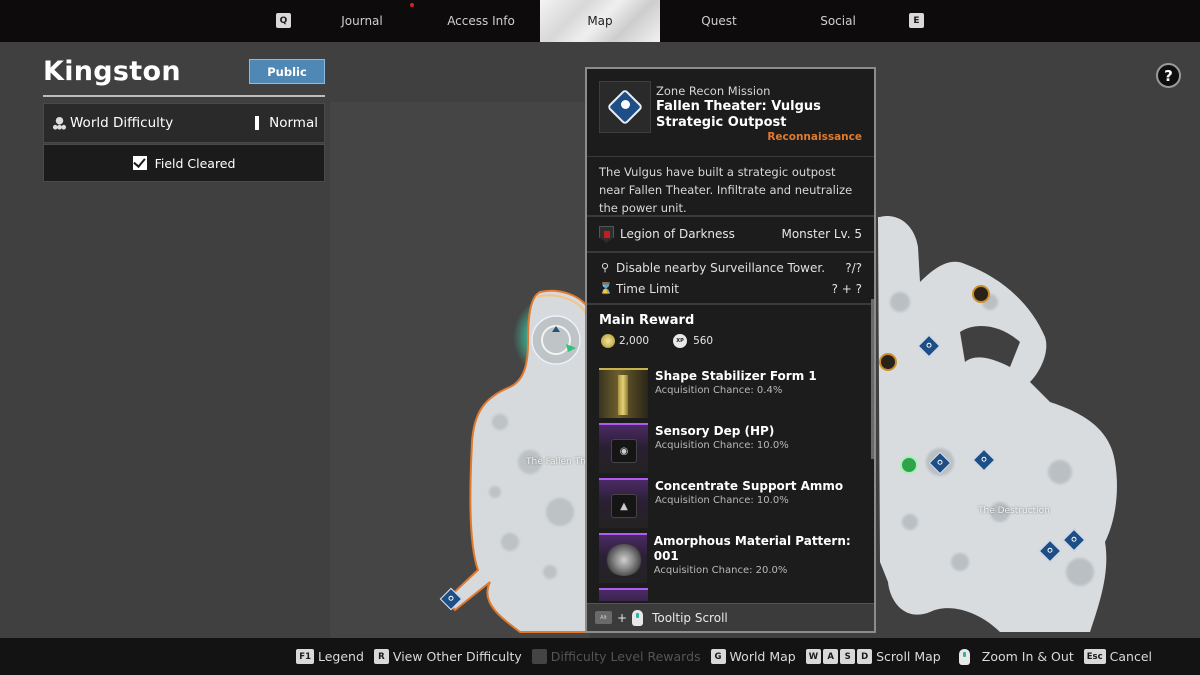 The image size is (1200, 675). Describe the element at coordinates (381, 656) in the screenshot. I see `key-r: R` at that location.